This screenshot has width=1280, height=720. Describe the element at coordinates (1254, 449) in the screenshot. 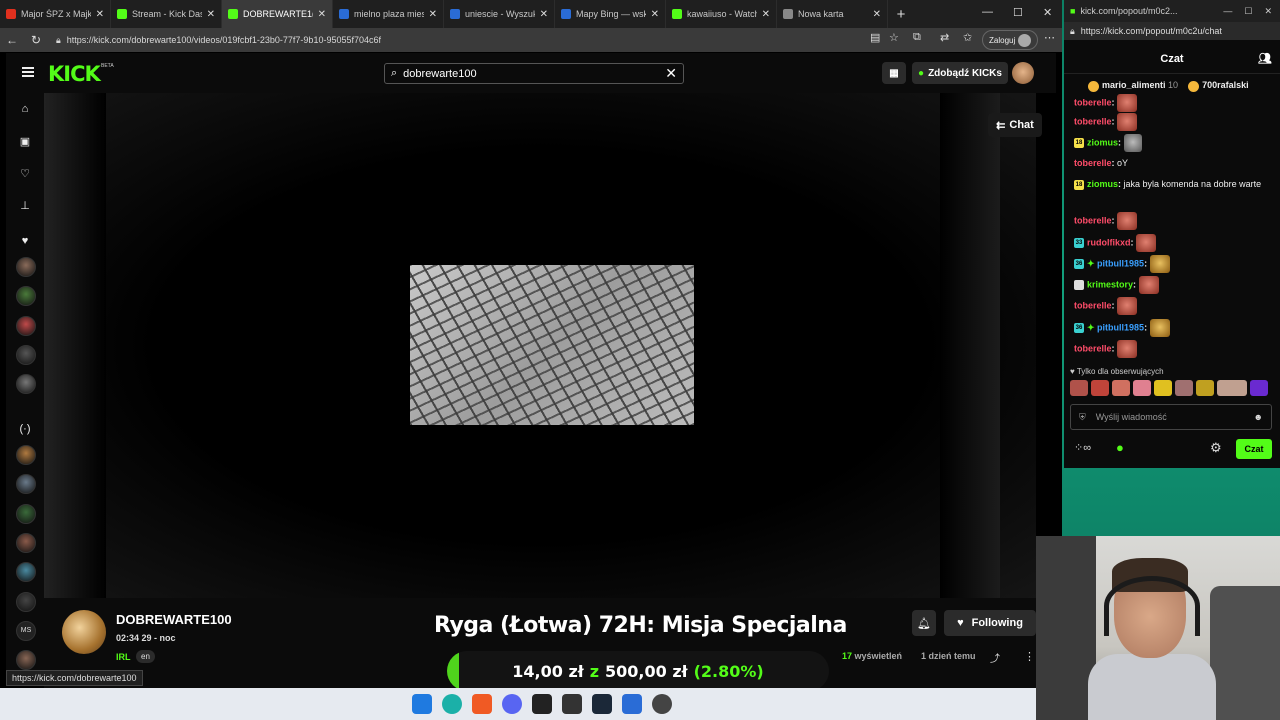

I see `chat-send-button: Czat` at that location.